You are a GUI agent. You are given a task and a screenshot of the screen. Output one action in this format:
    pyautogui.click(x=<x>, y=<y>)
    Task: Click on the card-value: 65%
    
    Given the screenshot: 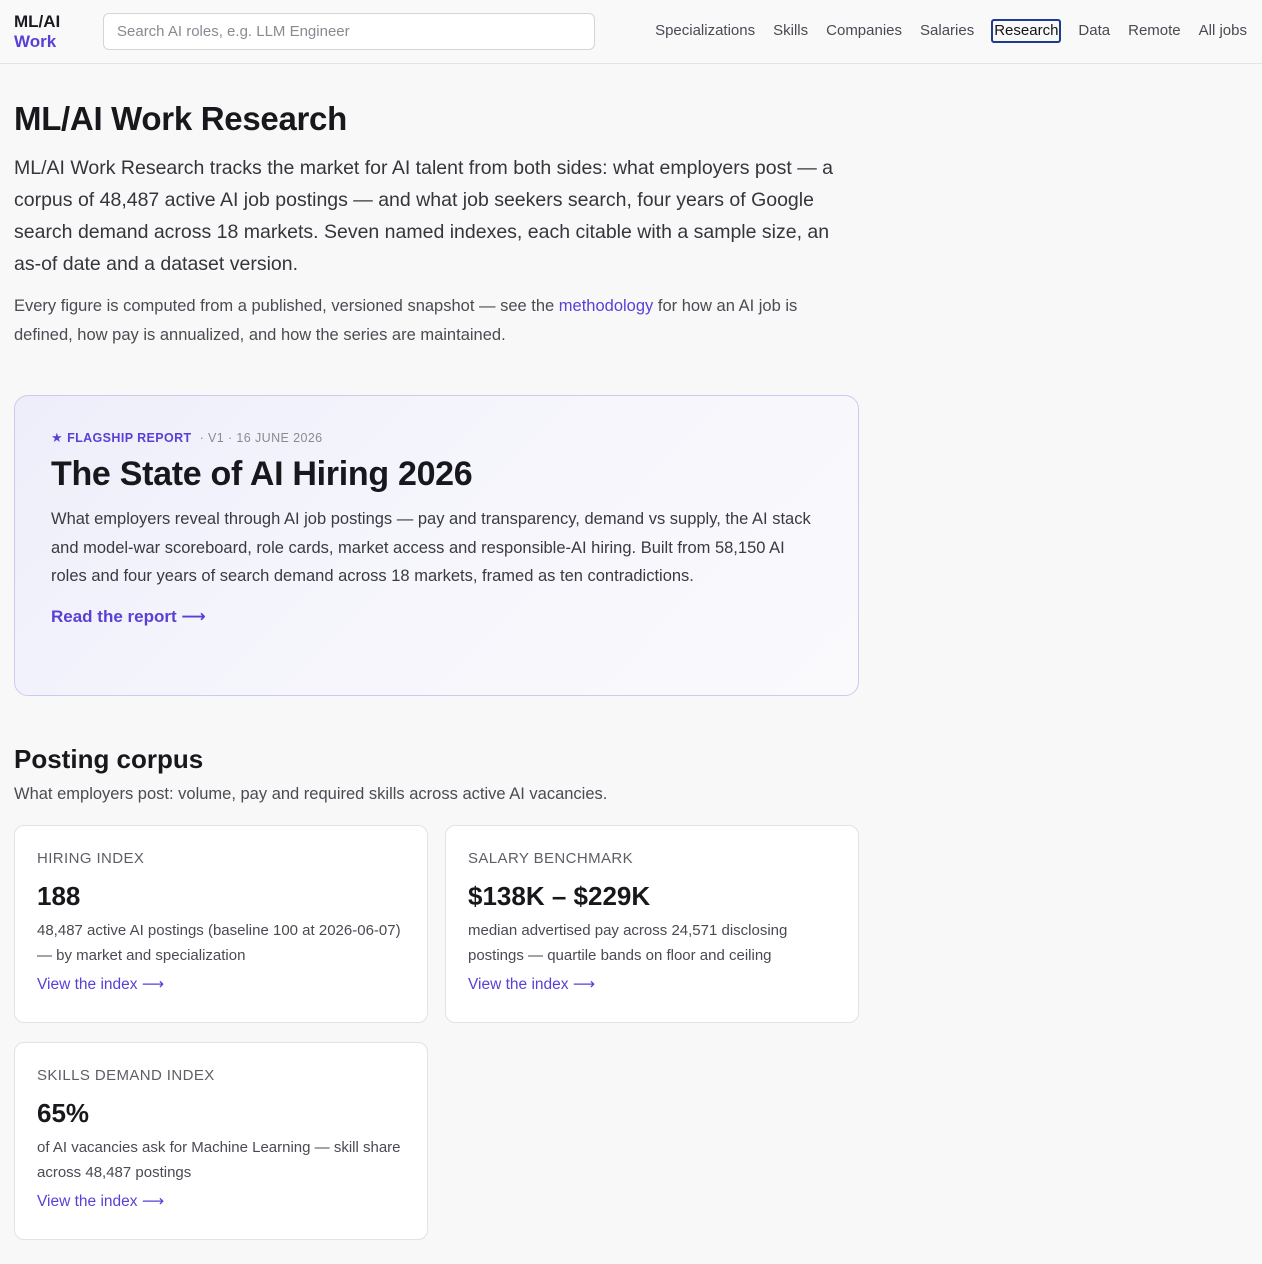 What is the action you would take?
    pyautogui.click(x=63, y=1113)
    